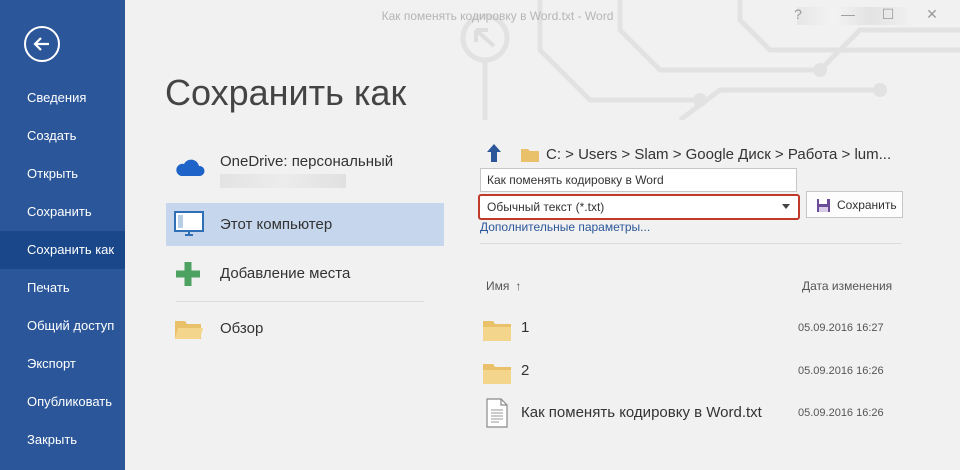 This screenshot has width=960, height=470. What do you see at coordinates (546, 207) in the screenshot?
I see `file-type-value: Обычный текст (*.txt)` at bounding box center [546, 207].